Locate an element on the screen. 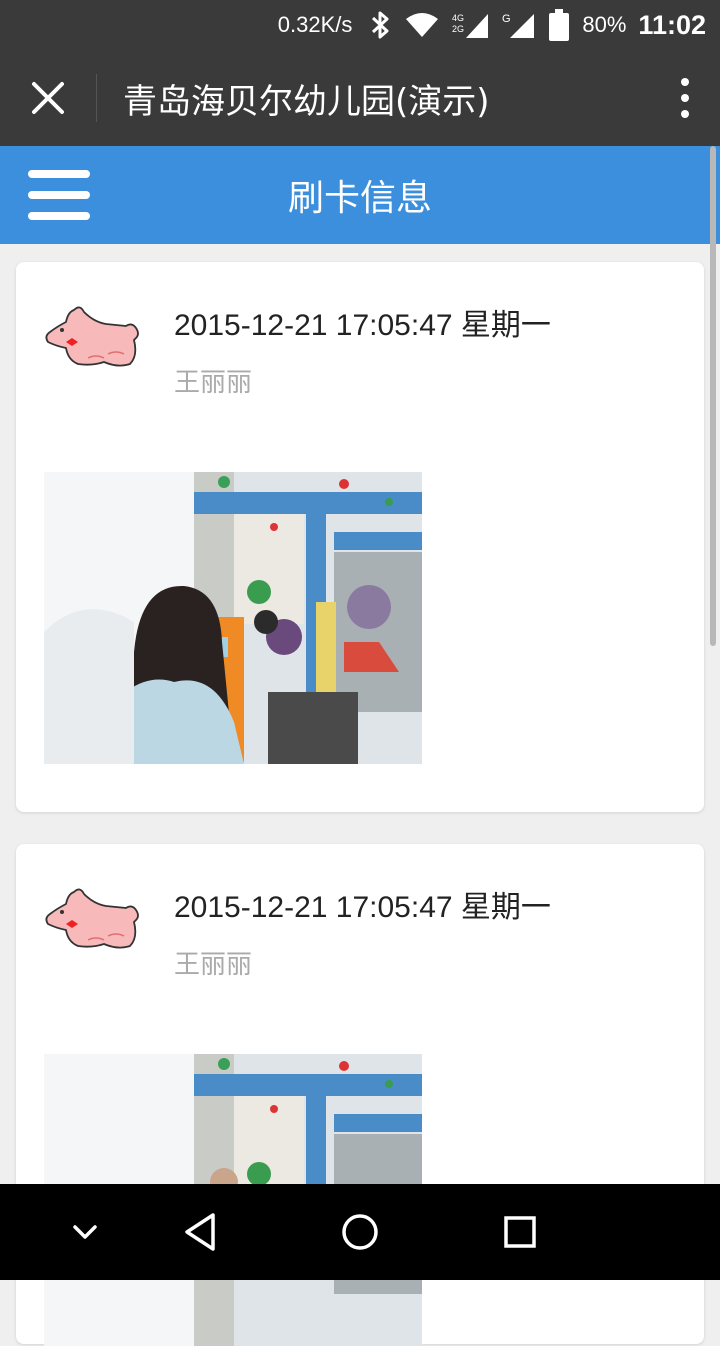 The height and width of the screenshot is (1346, 720). battery-icon is located at coordinates (559, 25).